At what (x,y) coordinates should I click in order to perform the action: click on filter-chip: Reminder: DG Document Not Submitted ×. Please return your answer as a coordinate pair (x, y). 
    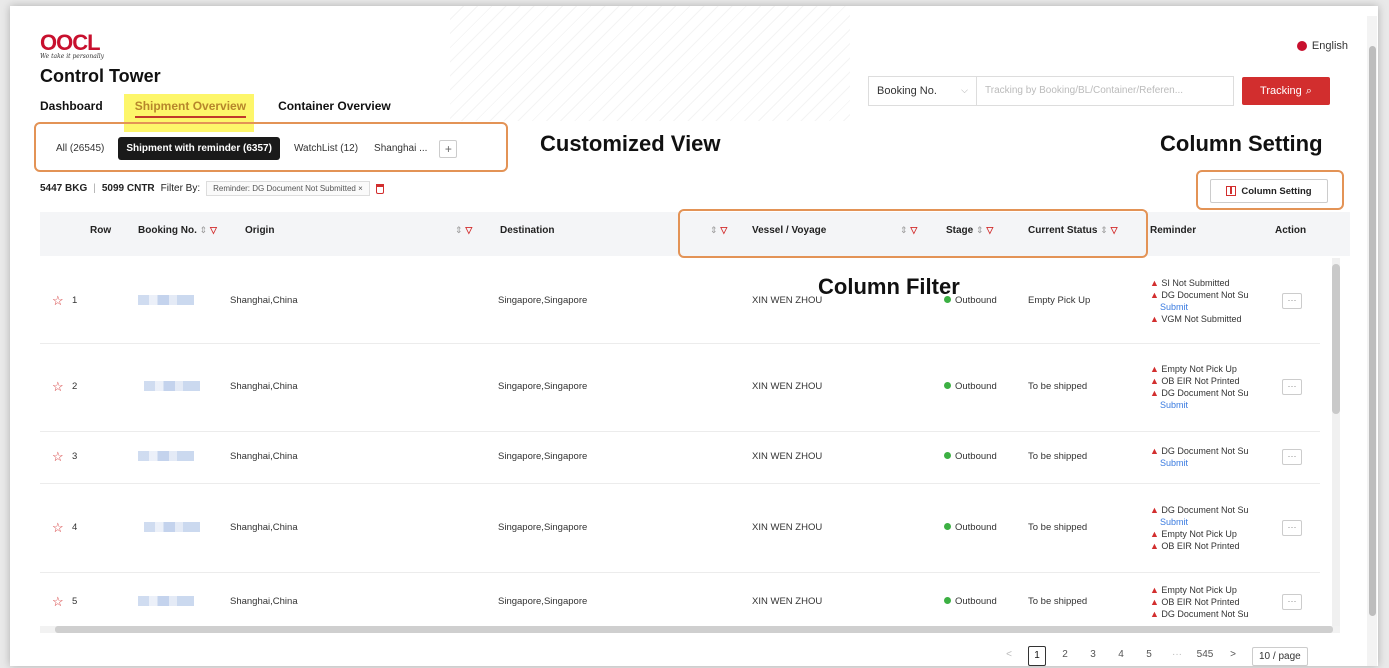
    Looking at the image, I should click on (288, 188).